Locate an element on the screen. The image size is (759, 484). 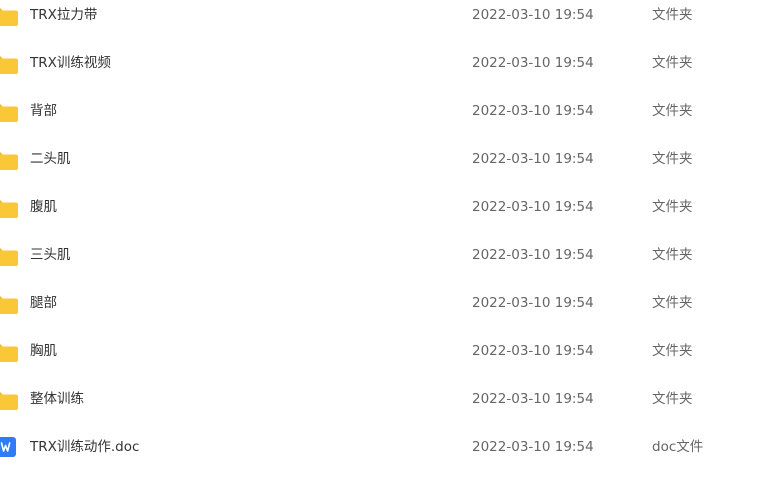
file-name: TRX拉力带 is located at coordinates (63, 15).